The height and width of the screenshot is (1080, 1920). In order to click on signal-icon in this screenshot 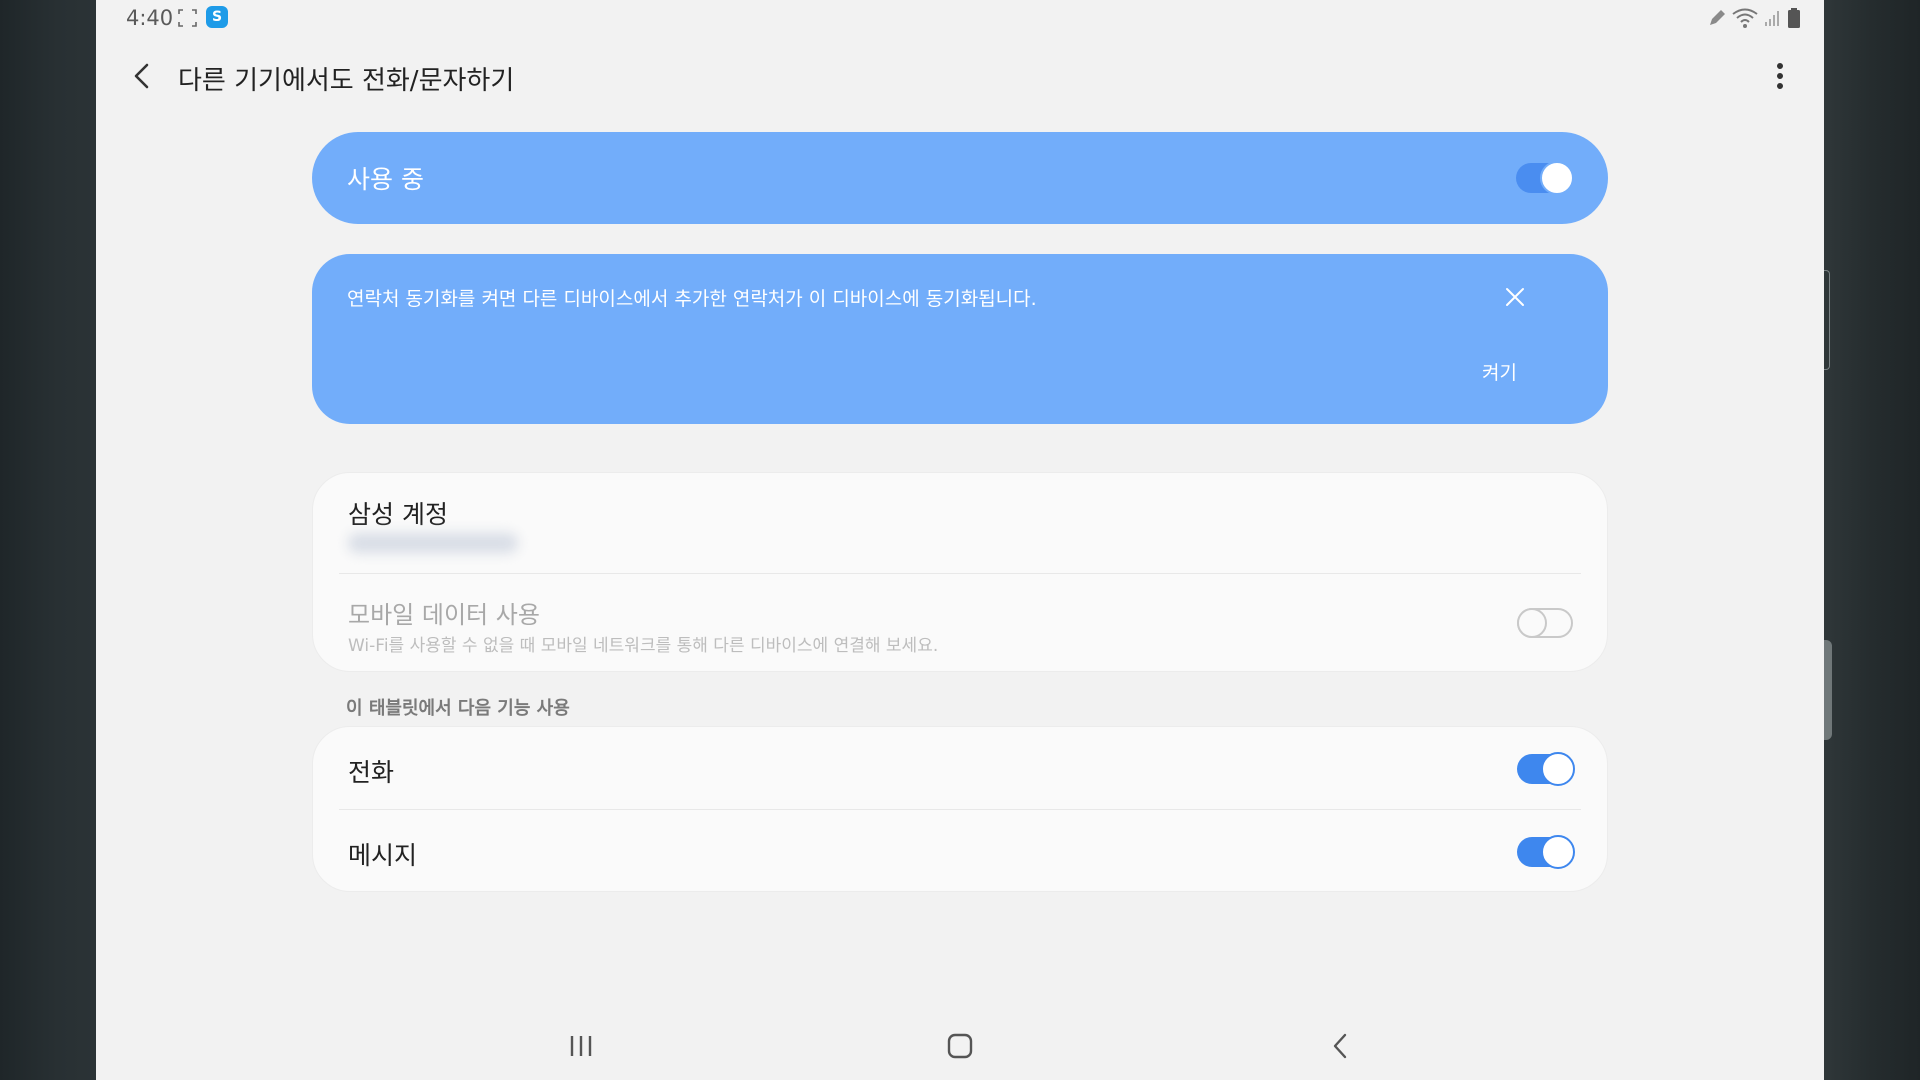, I will do `click(1773, 18)`.